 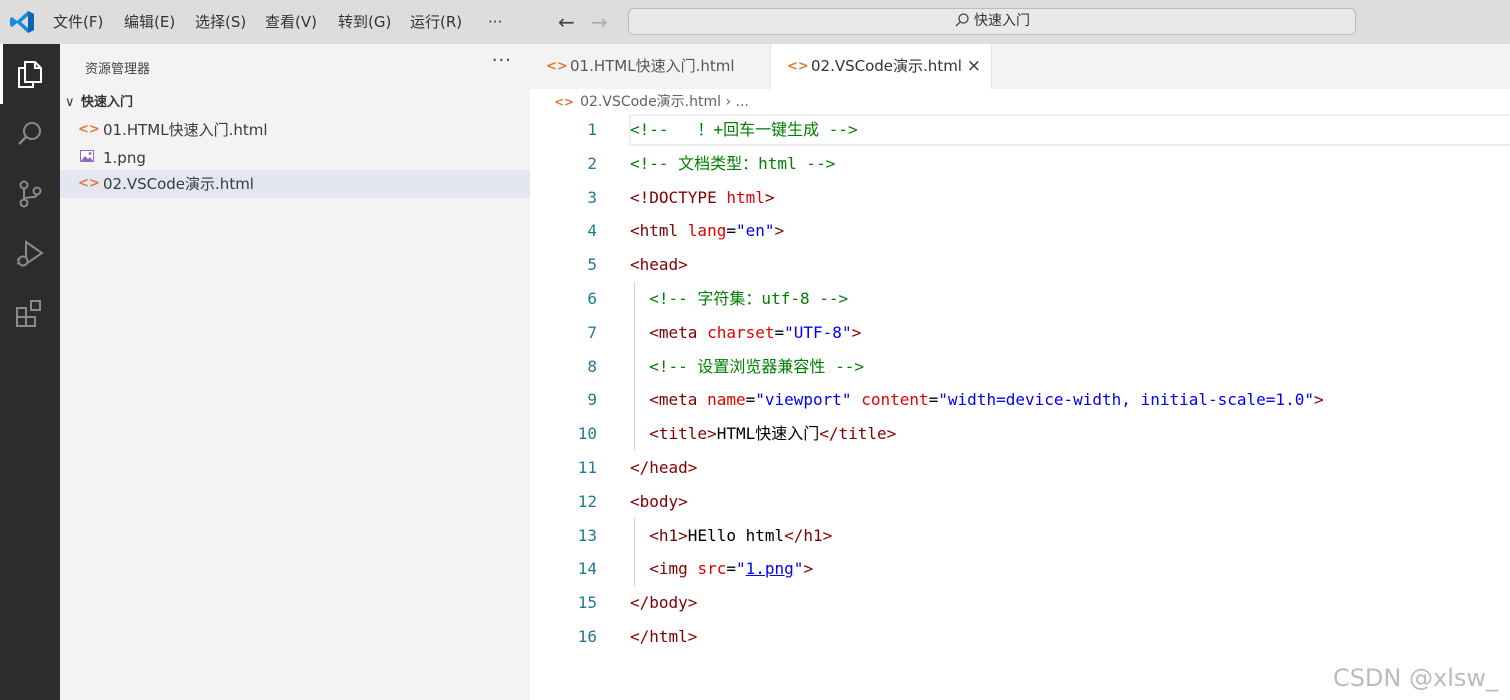 What do you see at coordinates (974, 66) in the screenshot?
I see `close-icon: ×` at bounding box center [974, 66].